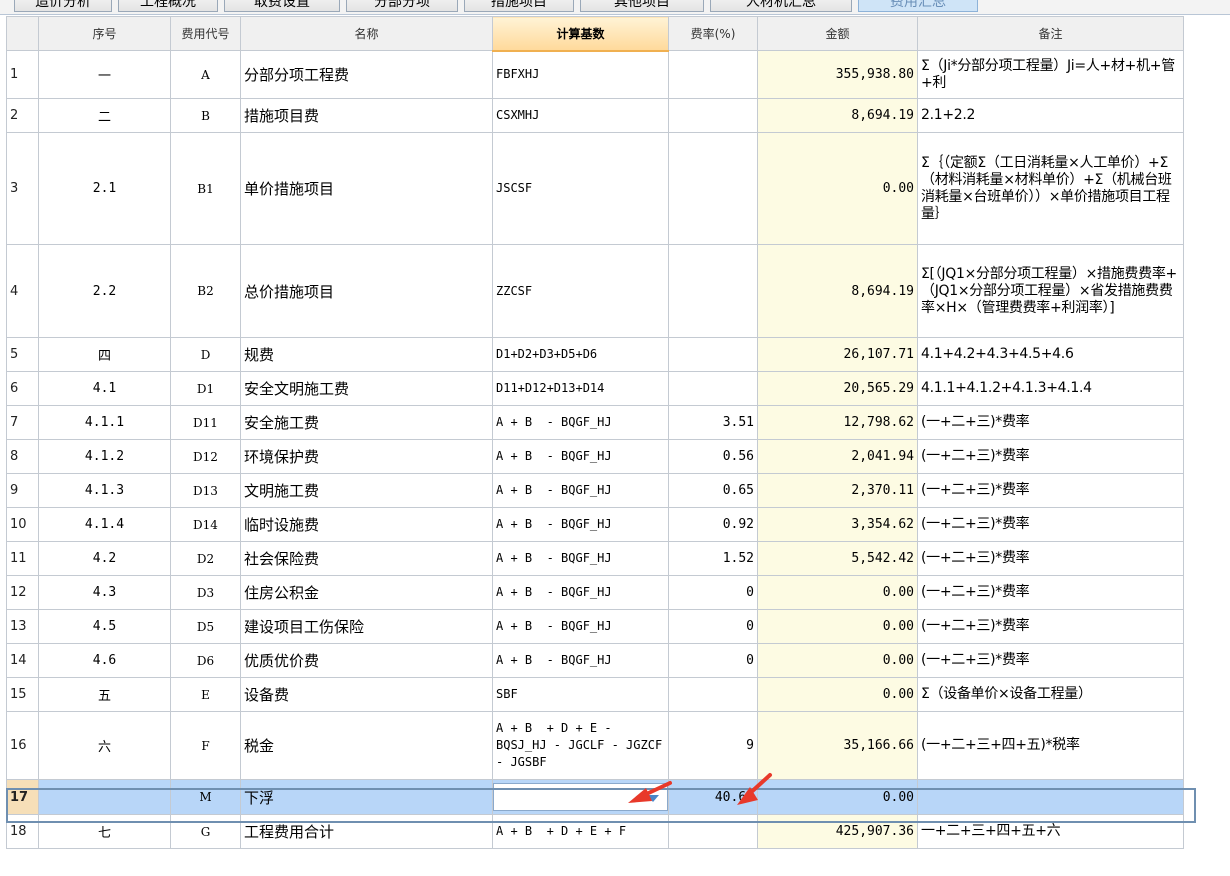 The image size is (1230, 876). Describe the element at coordinates (366, 797) in the screenshot. I see `cell-name: 下浮` at that location.